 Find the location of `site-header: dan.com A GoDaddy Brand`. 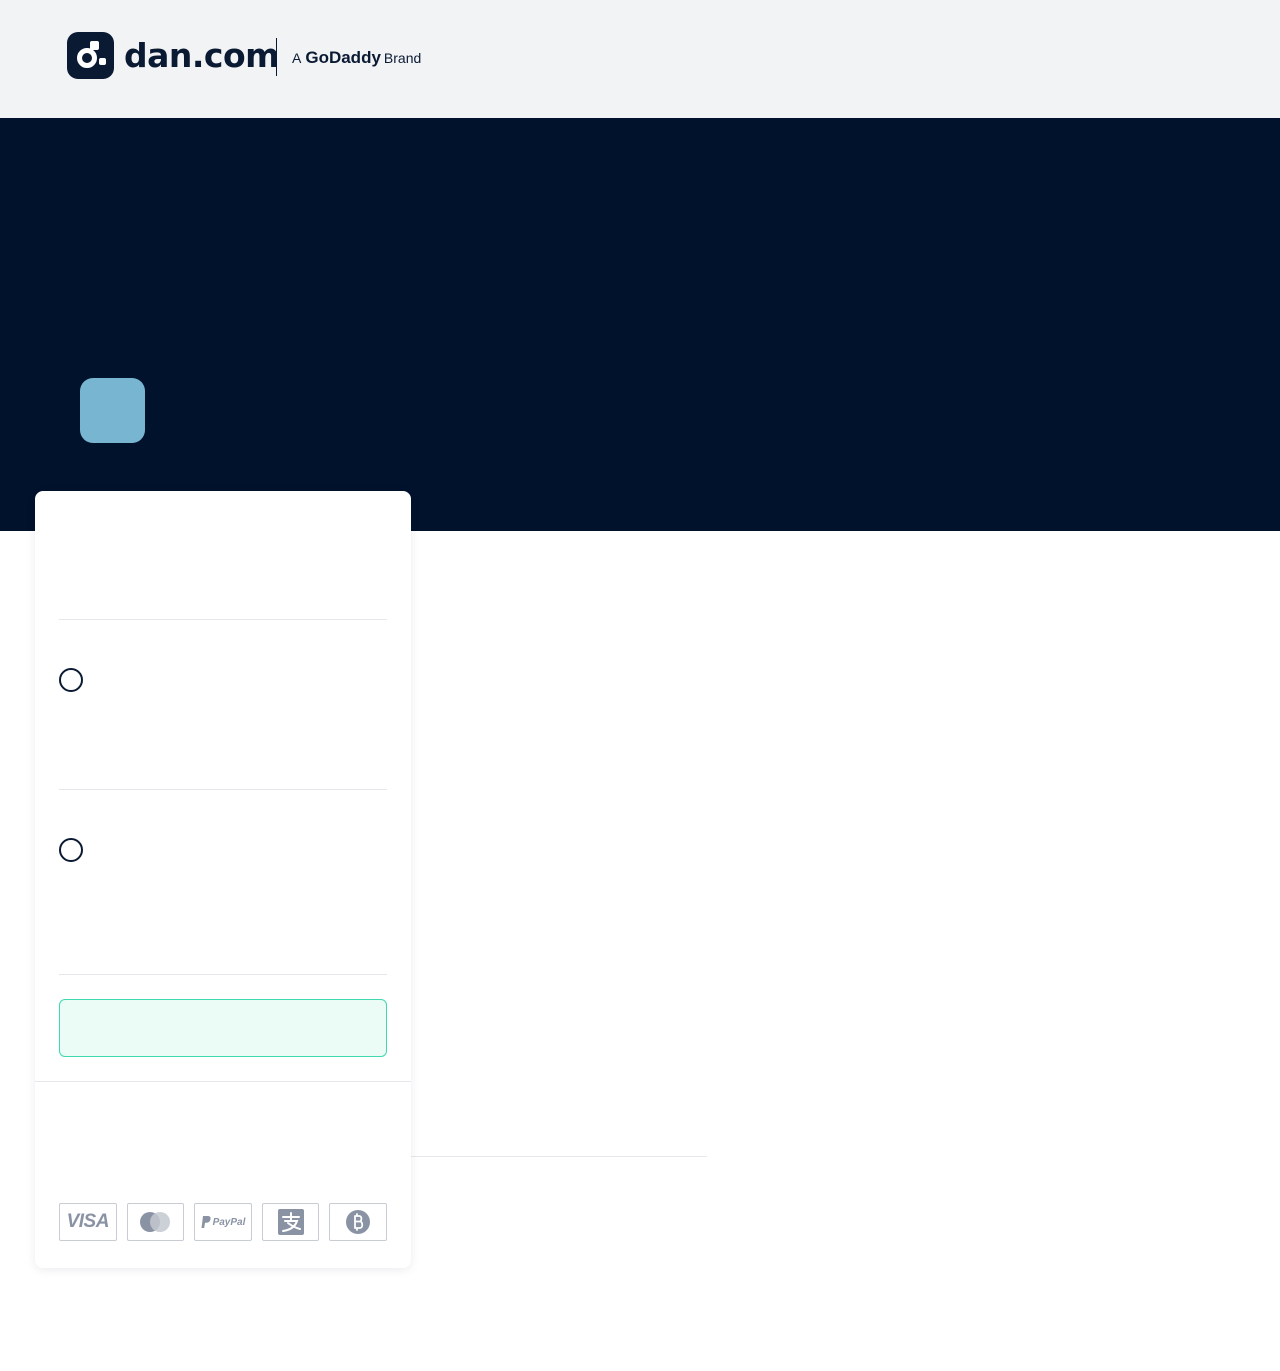

site-header: dan.com A GoDaddy Brand is located at coordinates (640, 59).